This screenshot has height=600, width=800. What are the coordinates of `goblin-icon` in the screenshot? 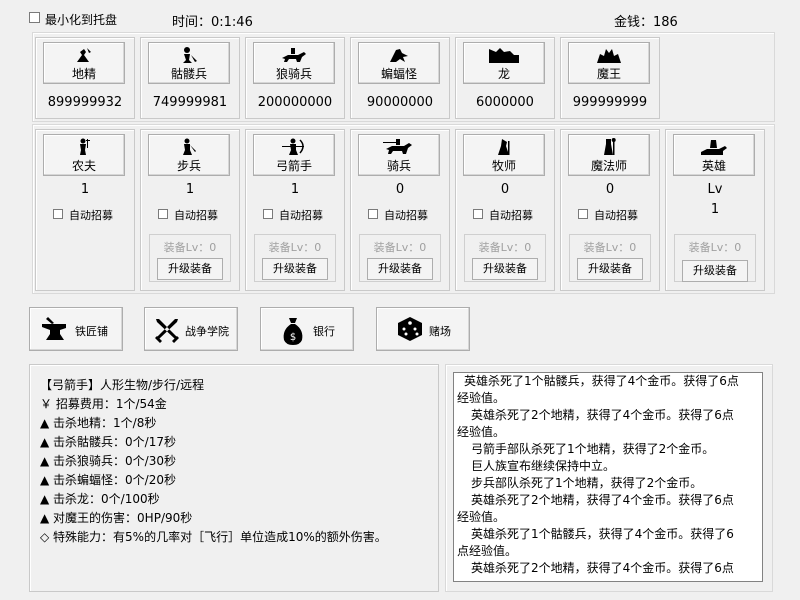 It's located at (84, 55).